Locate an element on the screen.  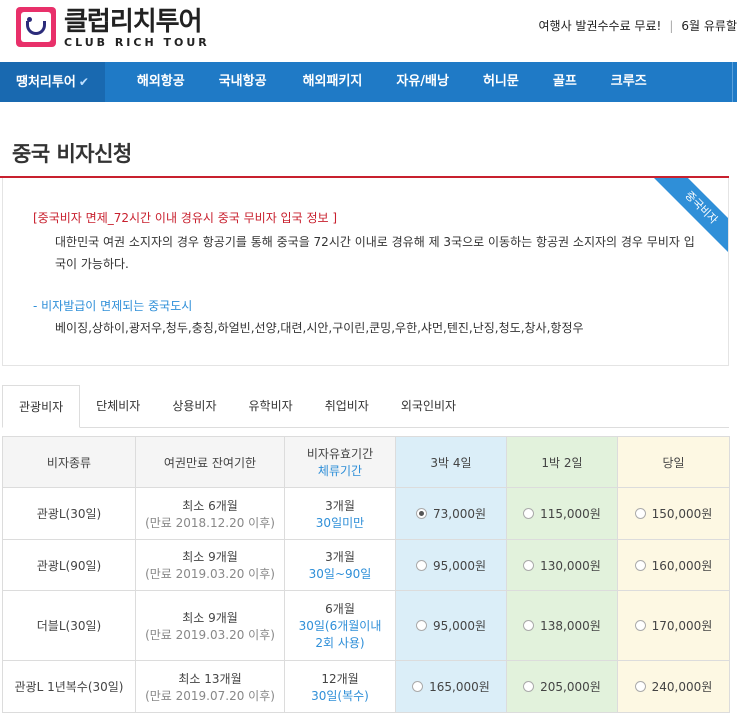
site-logo: 클럽리치투어 CLUB RICH TOUR is located at coordinates (113, 28).